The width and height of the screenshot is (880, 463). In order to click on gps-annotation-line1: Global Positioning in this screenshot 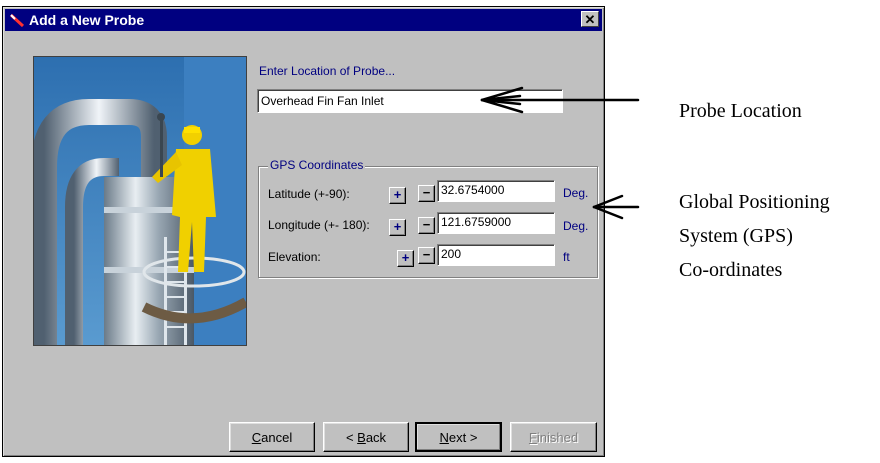, I will do `click(754, 202)`.